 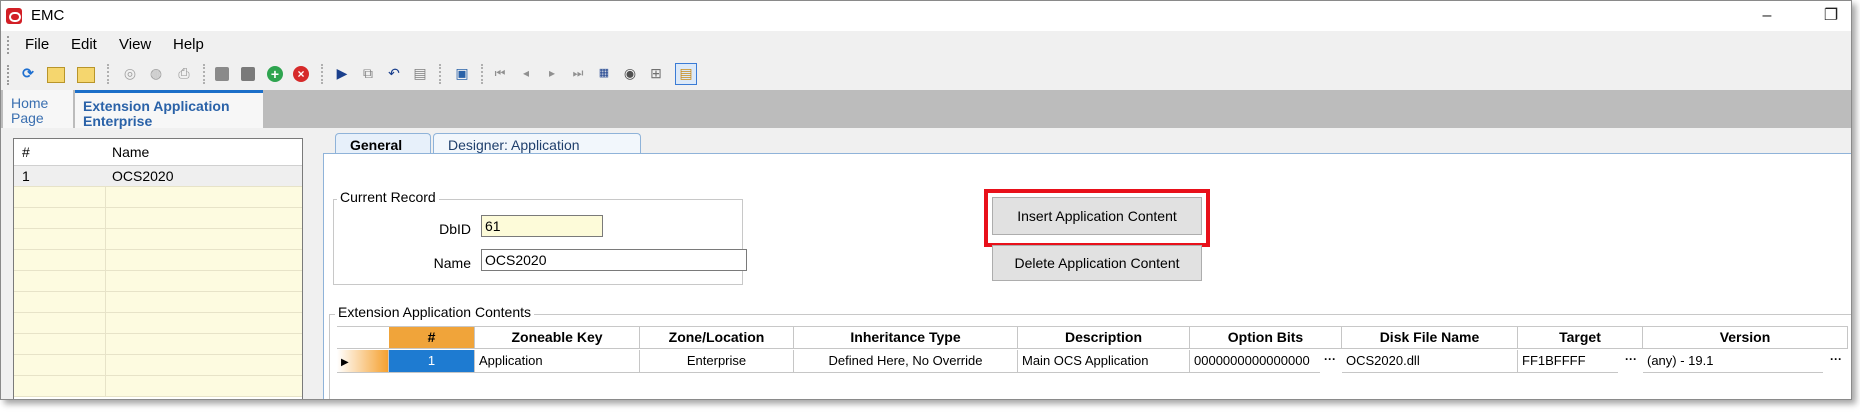 I want to click on option-bits-ellipsis-icon: ···, so click(x=1330, y=361).